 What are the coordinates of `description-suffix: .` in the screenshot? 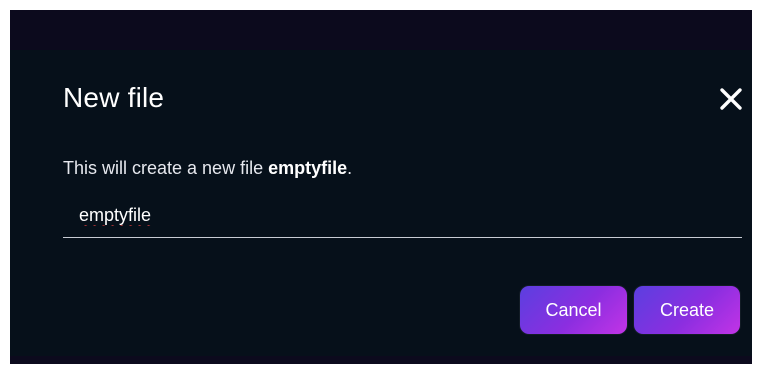 It's located at (350, 168).